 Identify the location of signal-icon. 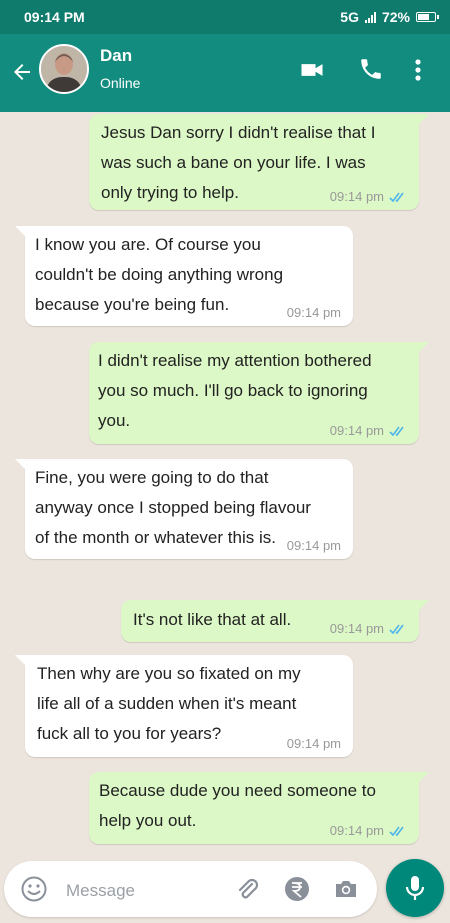
(370, 17).